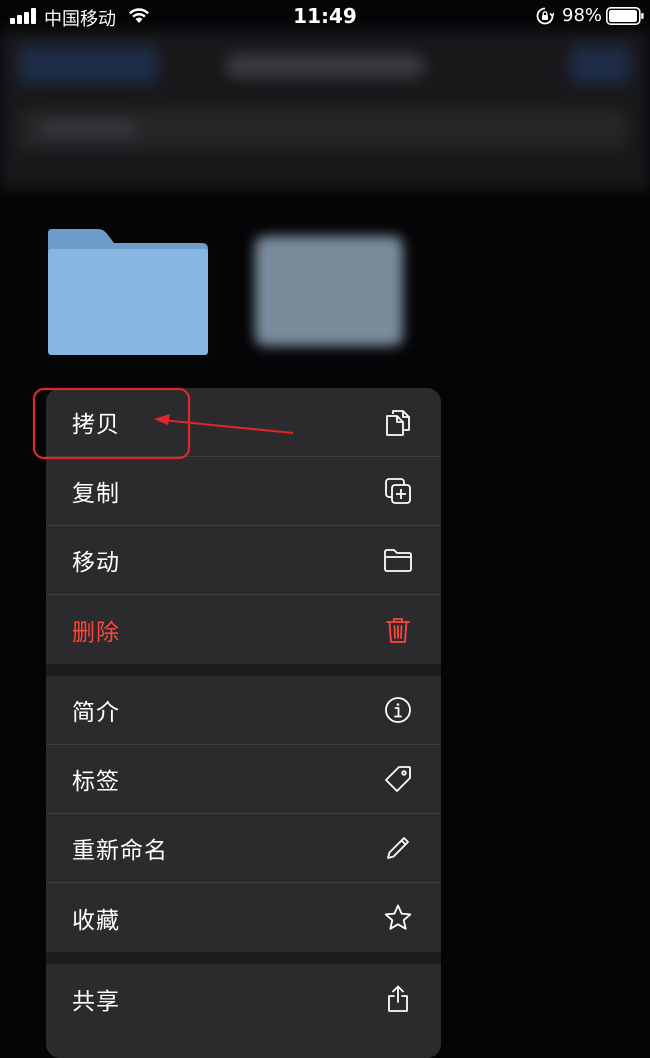 This screenshot has width=650, height=1058. I want to click on duplicate-icon, so click(398, 491).